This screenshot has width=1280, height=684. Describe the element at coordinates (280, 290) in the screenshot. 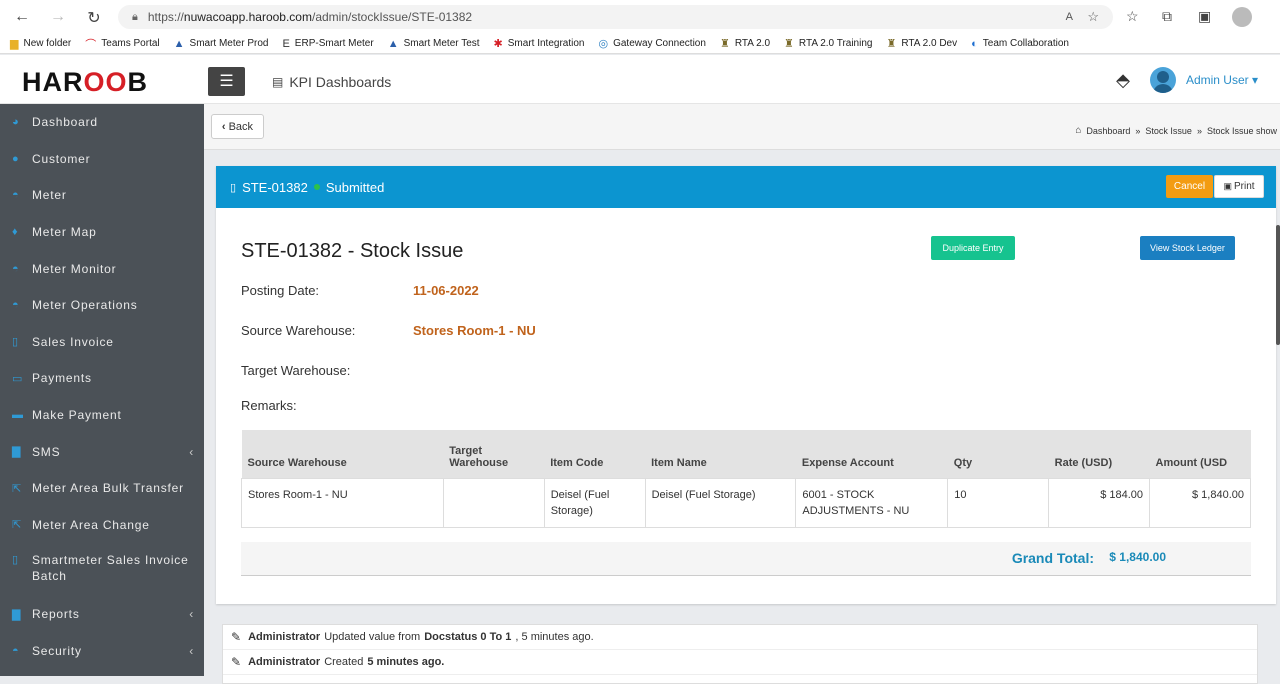

I see `posting-date-label: Posting Date:` at that location.